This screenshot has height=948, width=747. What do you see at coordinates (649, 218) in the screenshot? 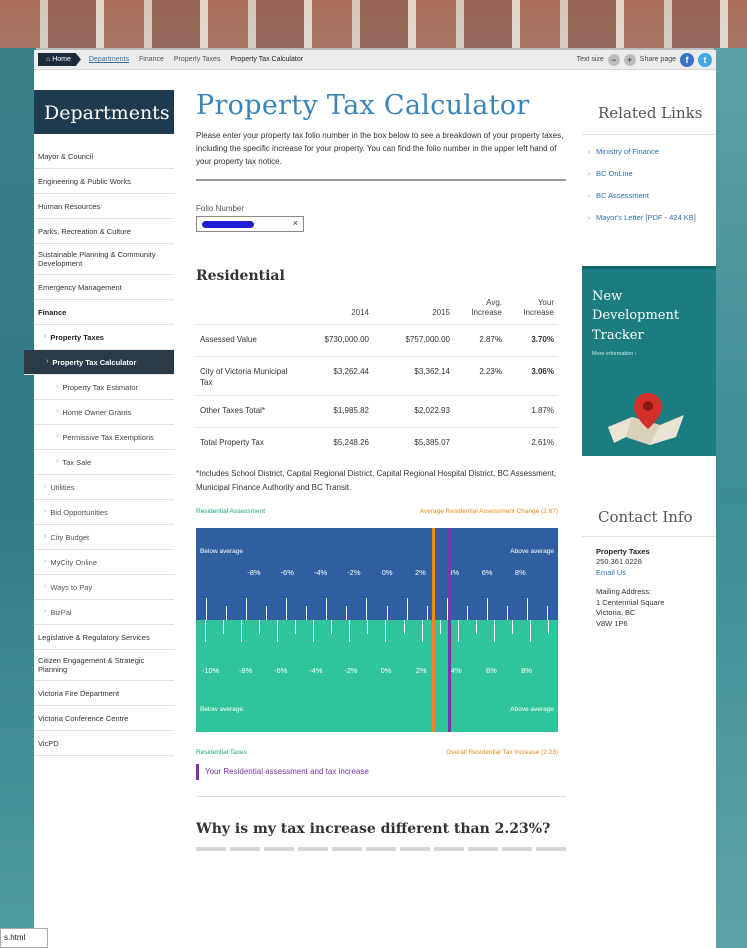
I see `link-mayors-letter: Mayor's Letter [PDF - 424 KB]` at bounding box center [649, 218].